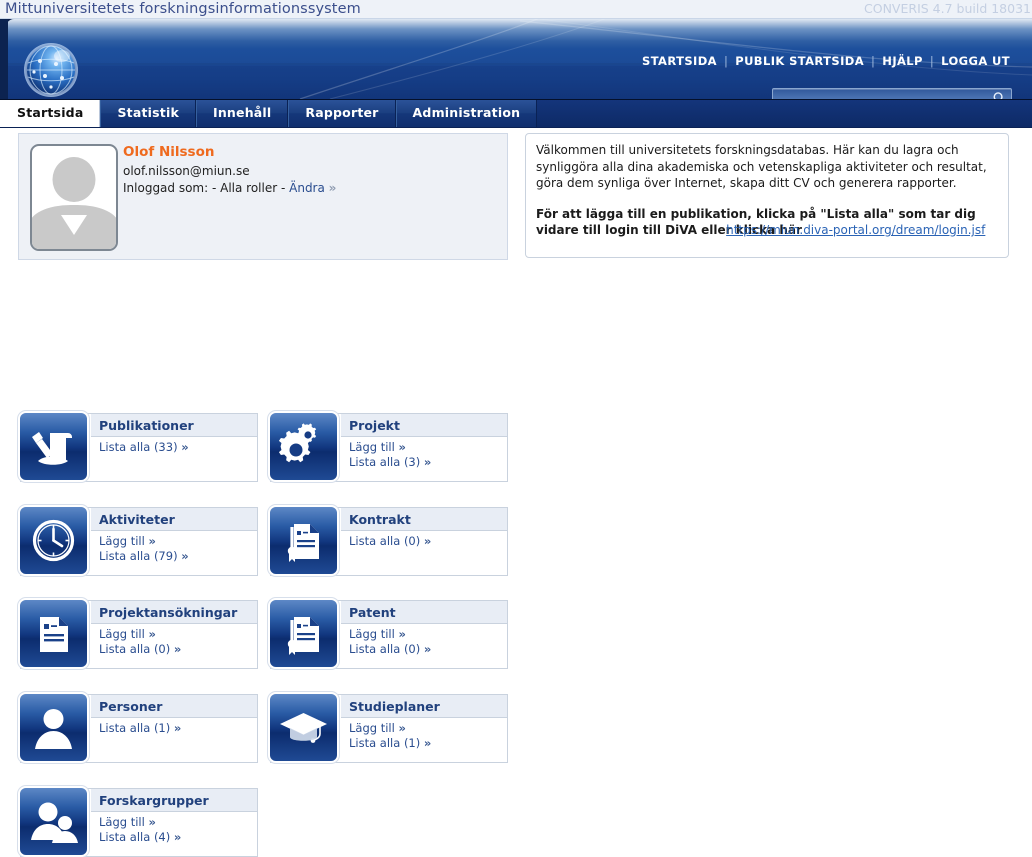 The image size is (1032, 857). What do you see at coordinates (902, 61) in the screenshot?
I see `nav-link-hjalp: HJÄLP` at bounding box center [902, 61].